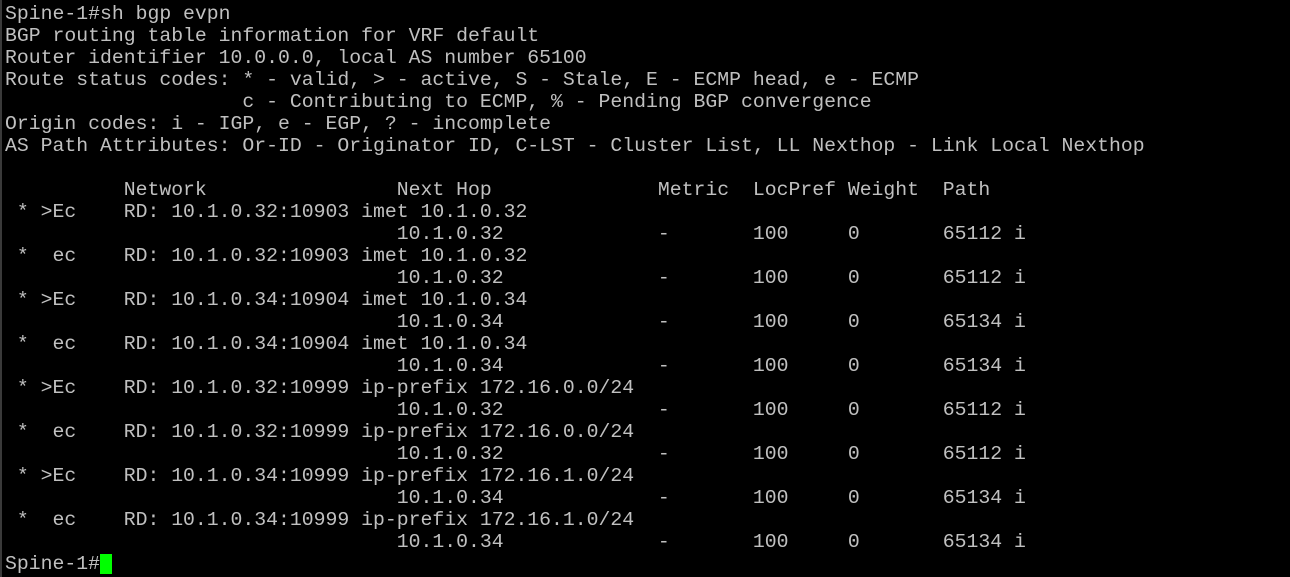 The height and width of the screenshot is (577, 1290). What do you see at coordinates (575, 564) in the screenshot?
I see `prompt-line: Spine-1#` at bounding box center [575, 564].